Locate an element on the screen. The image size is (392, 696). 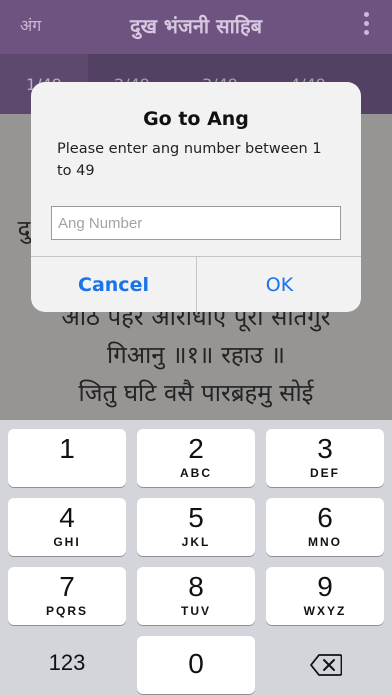
key-6: 6 MNO is located at coordinates (325, 527).